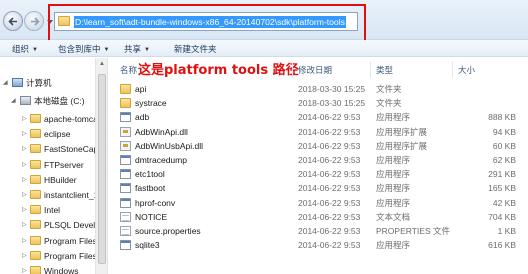  What do you see at coordinates (102, 169) in the screenshot?
I see `scrollbar-thumb` at bounding box center [102, 169].